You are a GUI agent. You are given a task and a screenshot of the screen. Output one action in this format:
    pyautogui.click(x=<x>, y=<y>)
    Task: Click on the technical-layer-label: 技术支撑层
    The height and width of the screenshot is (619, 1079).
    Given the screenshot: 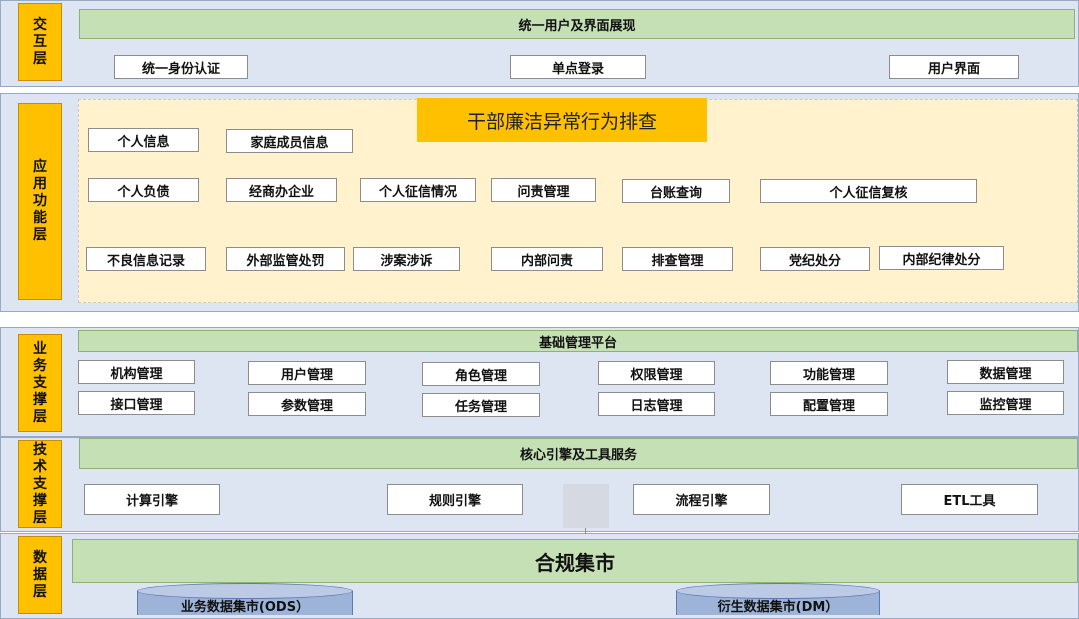 What is the action you would take?
    pyautogui.click(x=40, y=484)
    